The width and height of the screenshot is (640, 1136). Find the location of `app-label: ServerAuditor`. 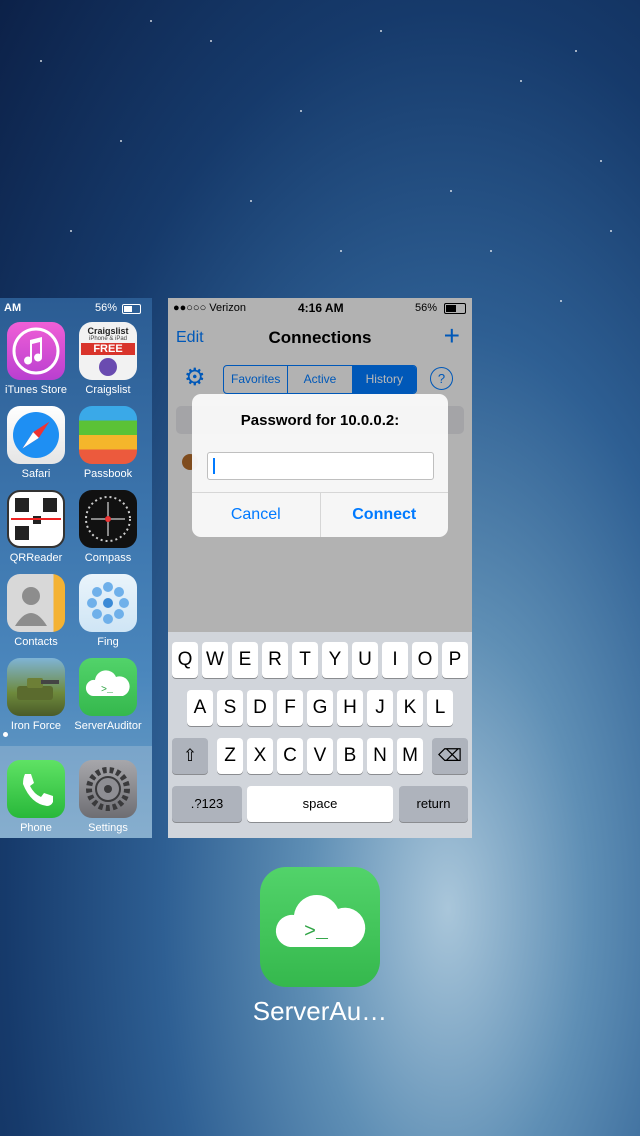

app-label: ServerAuditor is located at coordinates (108, 726).